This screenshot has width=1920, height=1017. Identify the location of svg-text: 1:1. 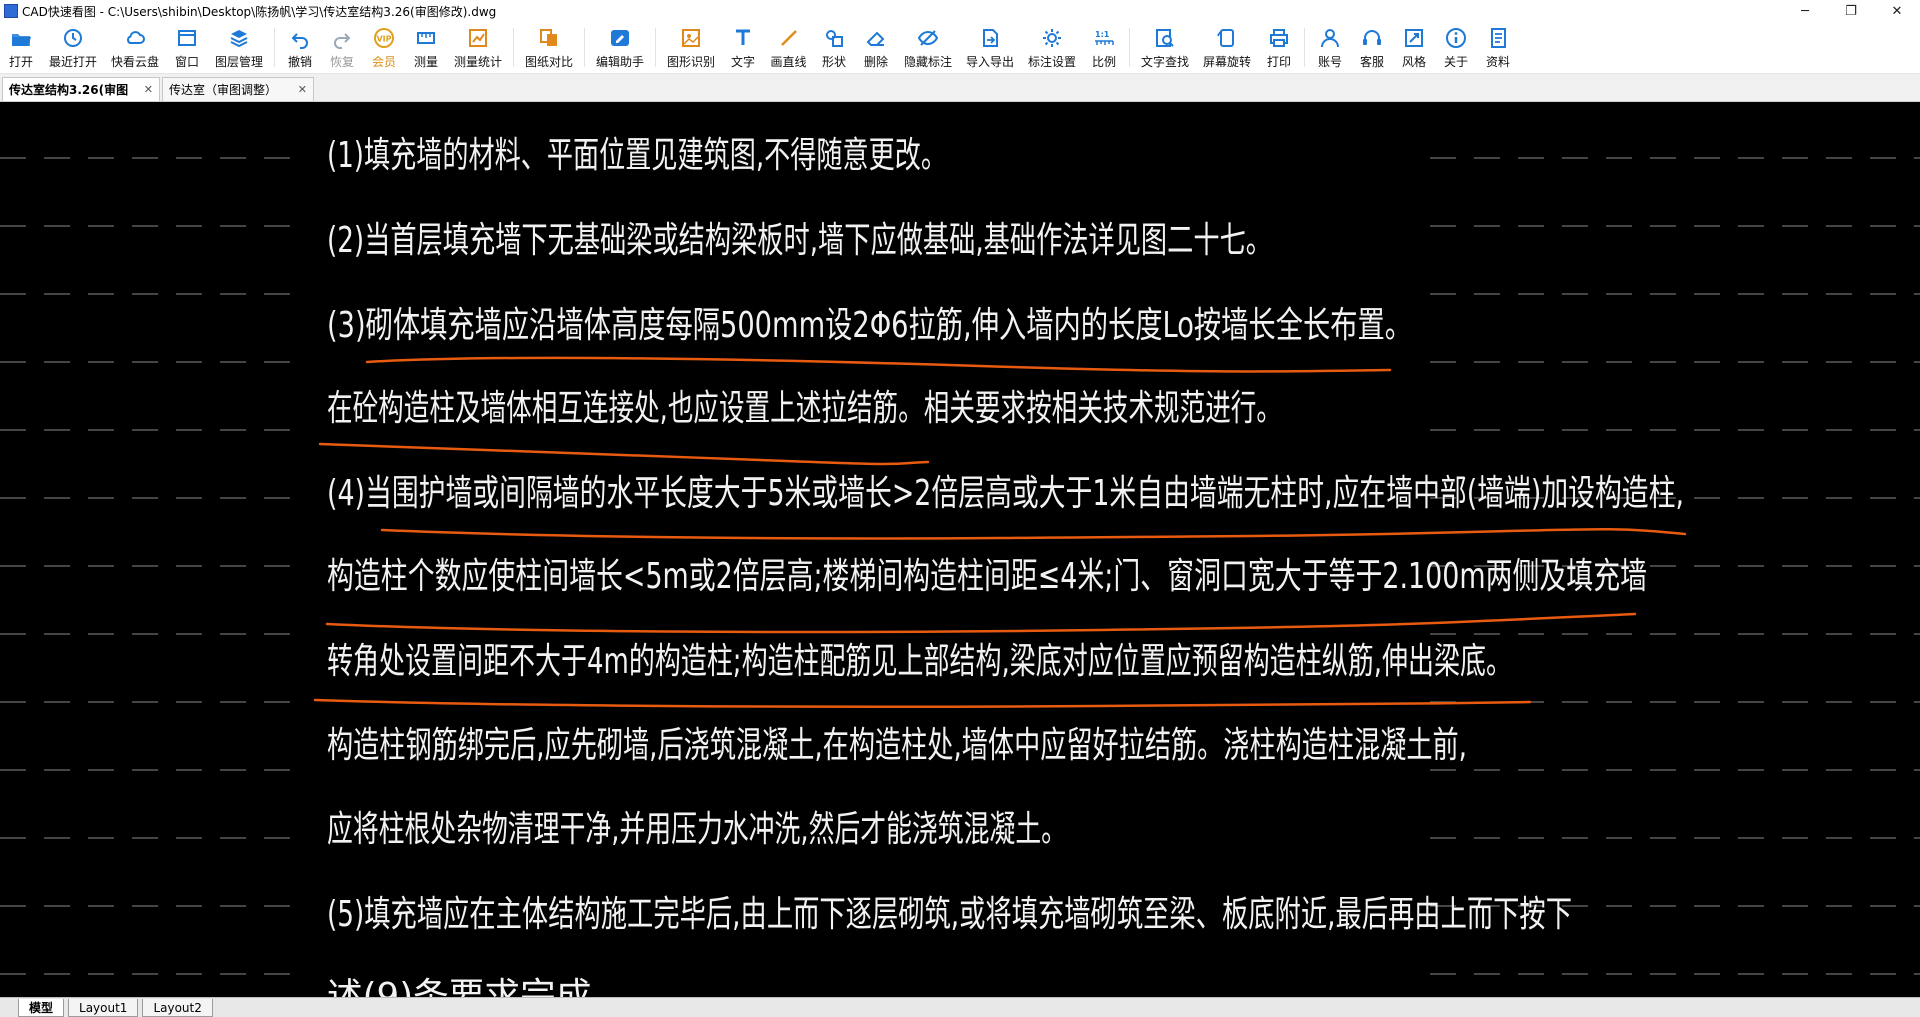
(1102, 34).